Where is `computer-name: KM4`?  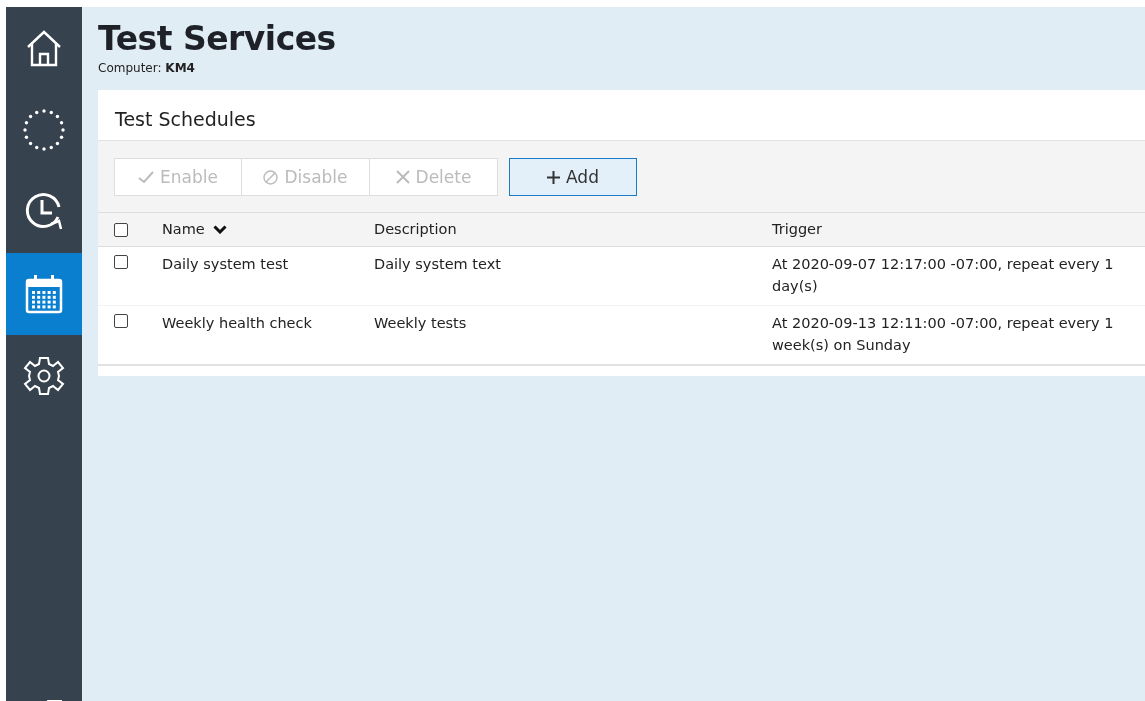
computer-name: KM4 is located at coordinates (180, 68).